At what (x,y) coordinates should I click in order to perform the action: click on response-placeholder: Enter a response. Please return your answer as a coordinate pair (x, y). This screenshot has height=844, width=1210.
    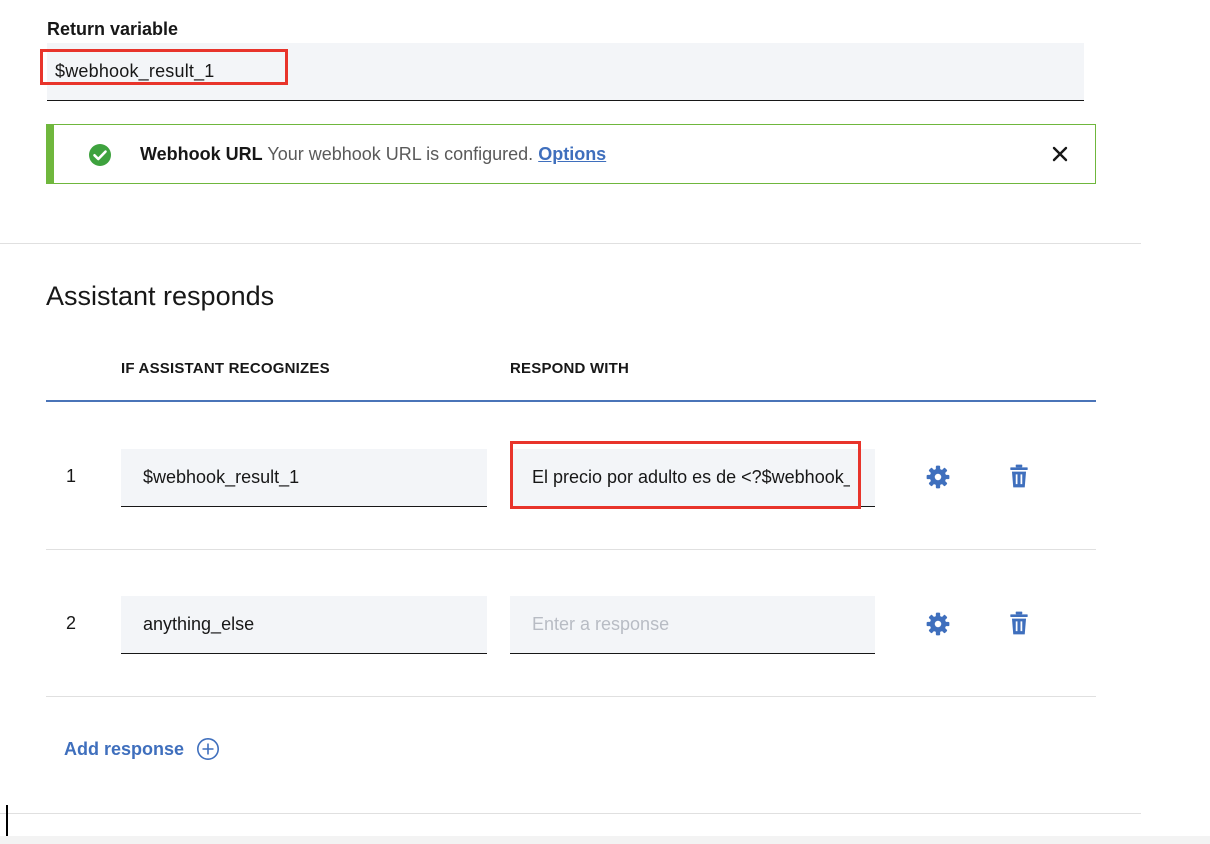
    Looking at the image, I should click on (601, 624).